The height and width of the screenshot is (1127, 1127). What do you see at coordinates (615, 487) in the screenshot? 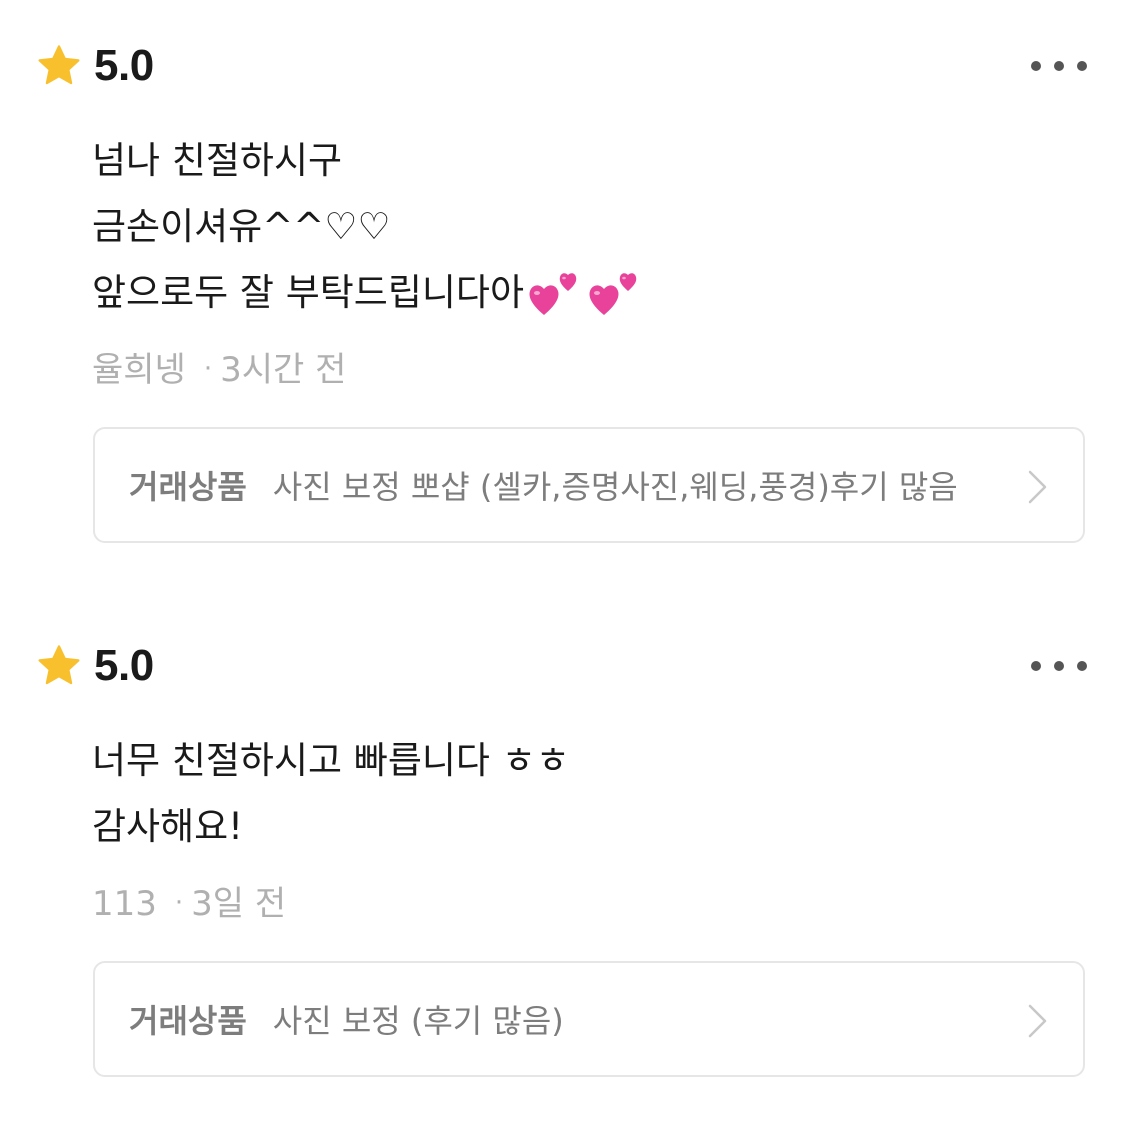
I see `product-name: 사진 보정 뽀샵 (셀카,증명사진,웨딩,풍경)후기 많음` at bounding box center [615, 487].